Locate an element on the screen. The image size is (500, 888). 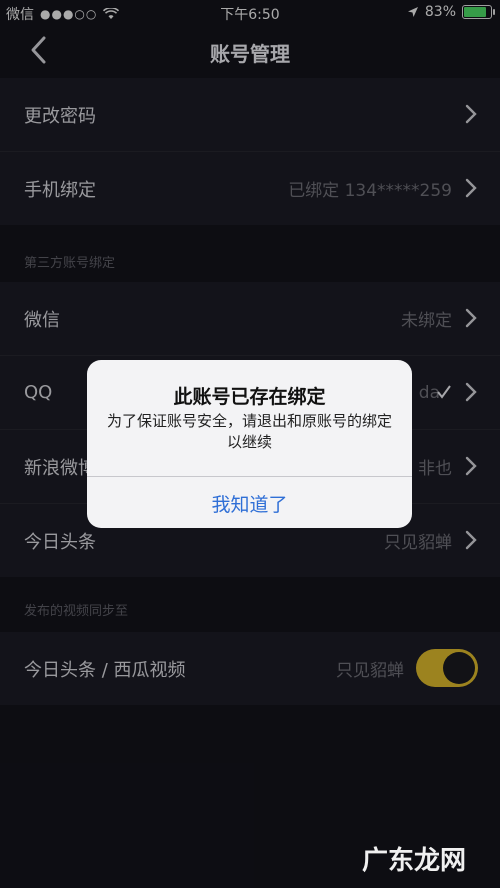
alert-message: 为了保证账号安全，请退出和原账号的绑定以继续 is located at coordinates (249, 431).